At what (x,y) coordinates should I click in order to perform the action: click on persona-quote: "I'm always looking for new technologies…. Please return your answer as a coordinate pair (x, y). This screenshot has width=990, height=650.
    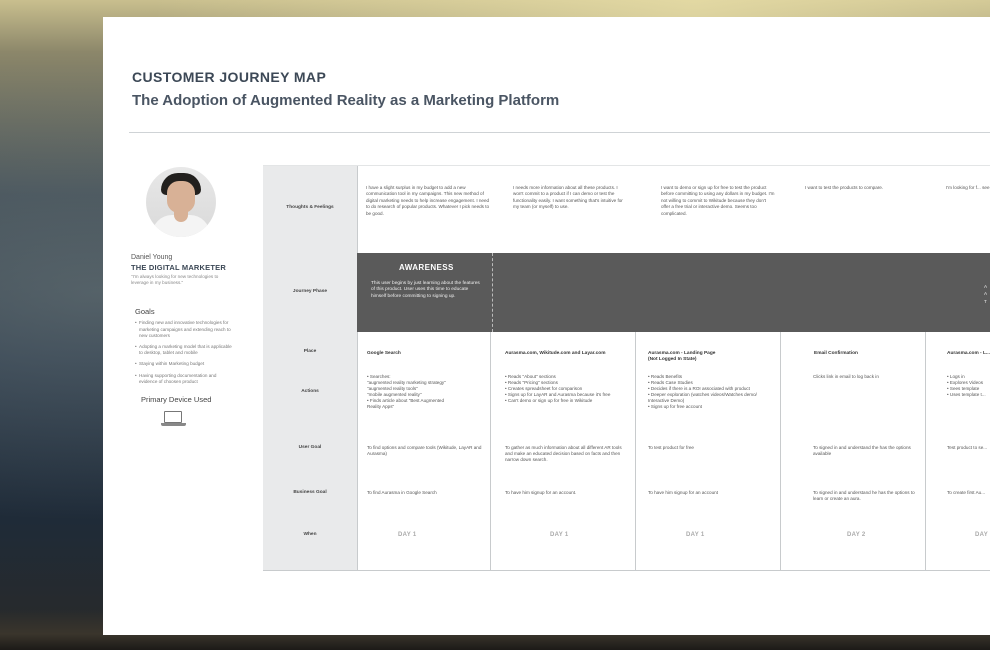
    Looking at the image, I should click on (175, 279).